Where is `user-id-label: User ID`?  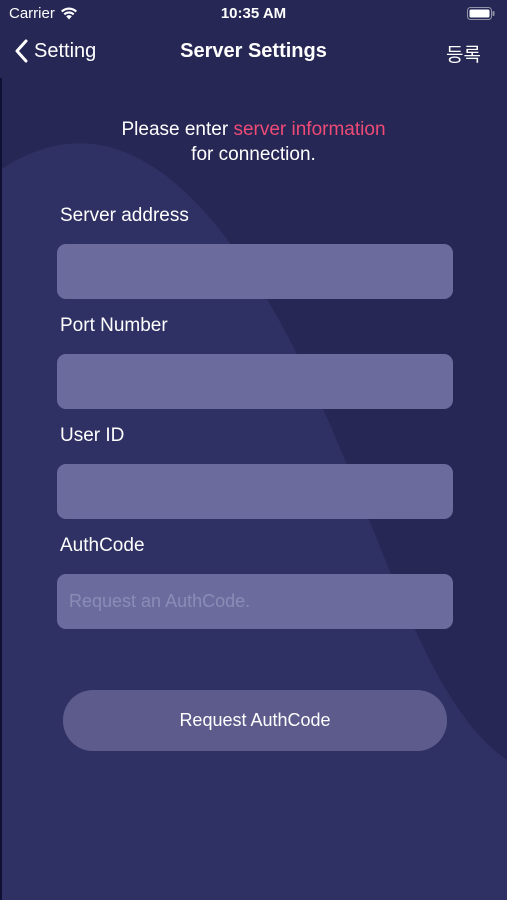
user-id-label: User ID is located at coordinates (92, 435).